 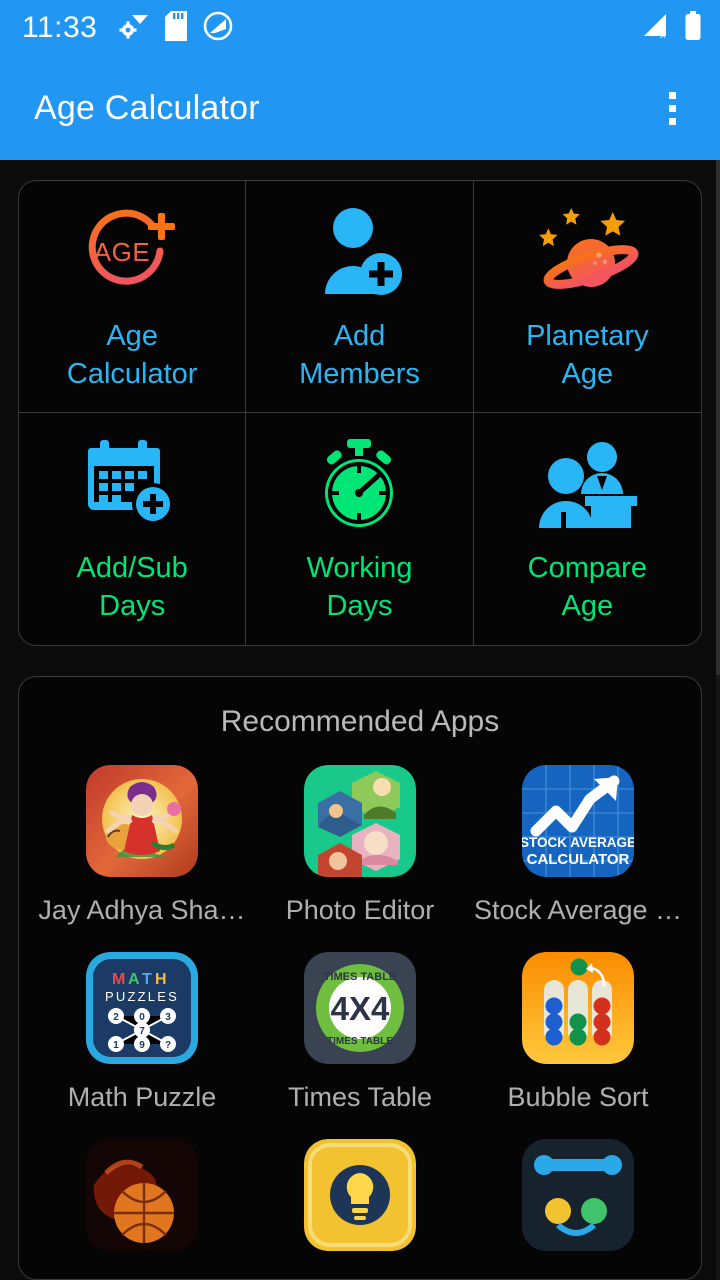 I want to click on scrollbar-track, so click(x=718, y=720).